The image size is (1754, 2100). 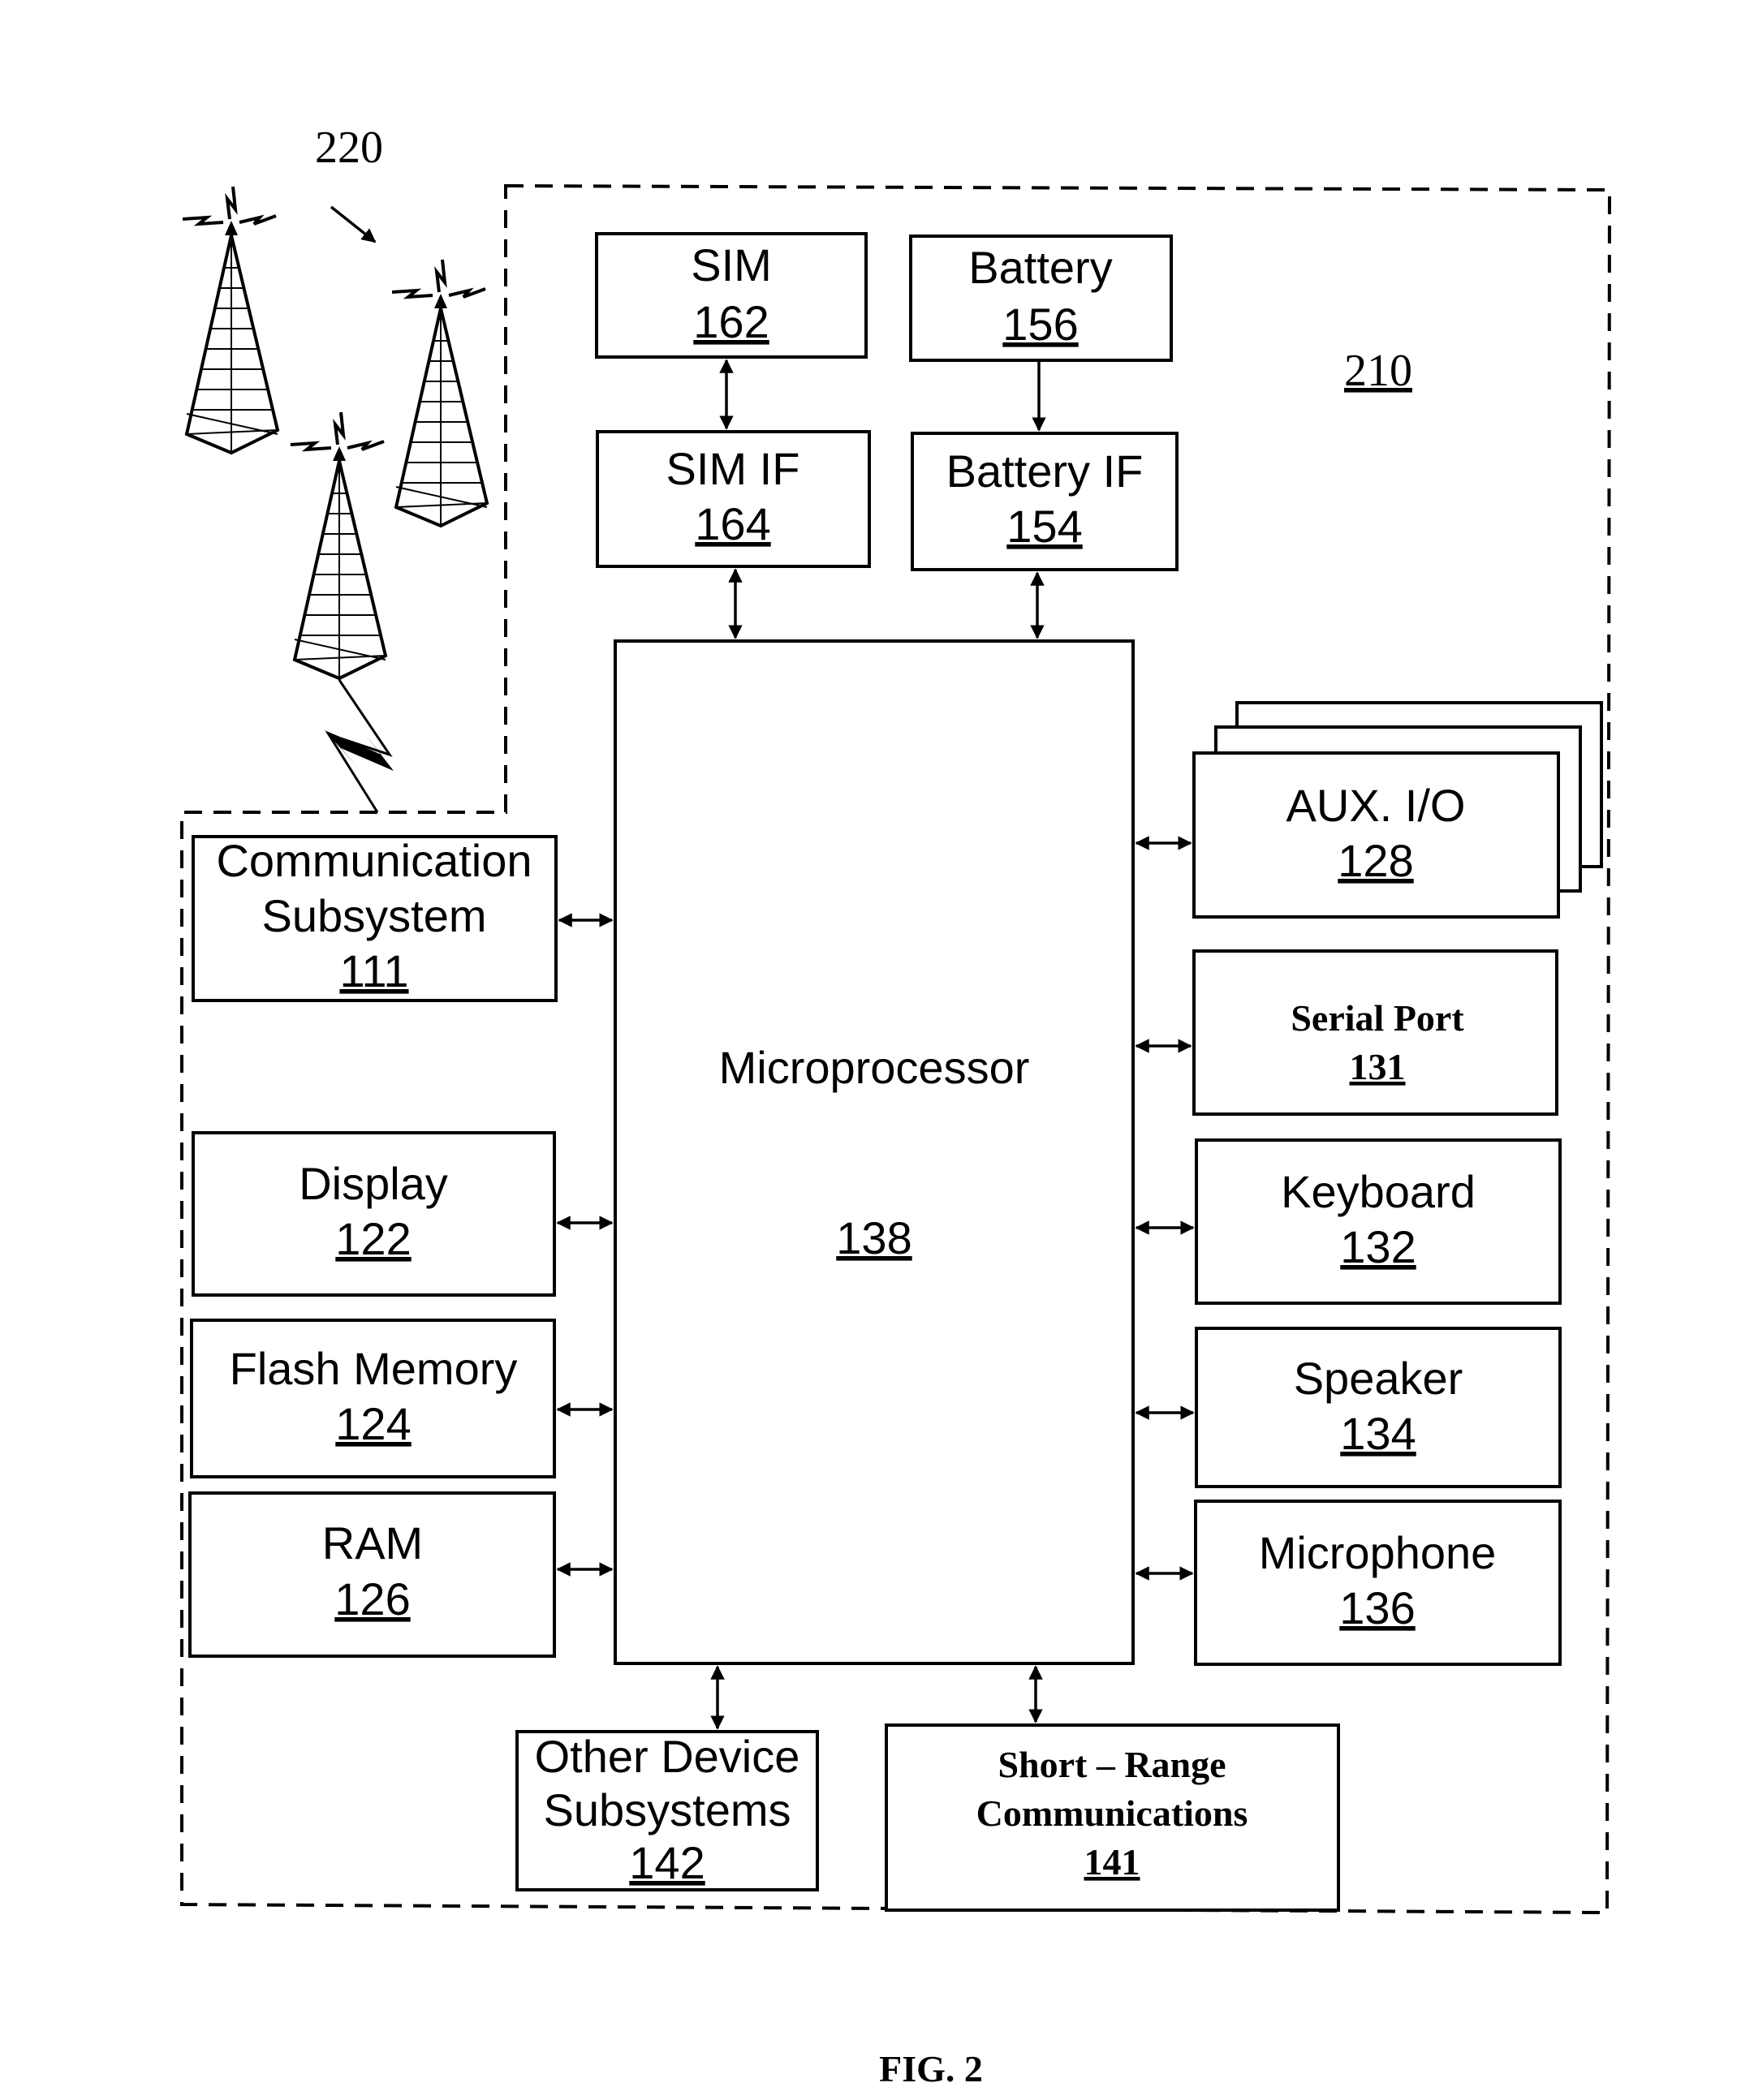 I want to click on microprocessor-block: Microprocessor 138, so click(x=874, y=1152).